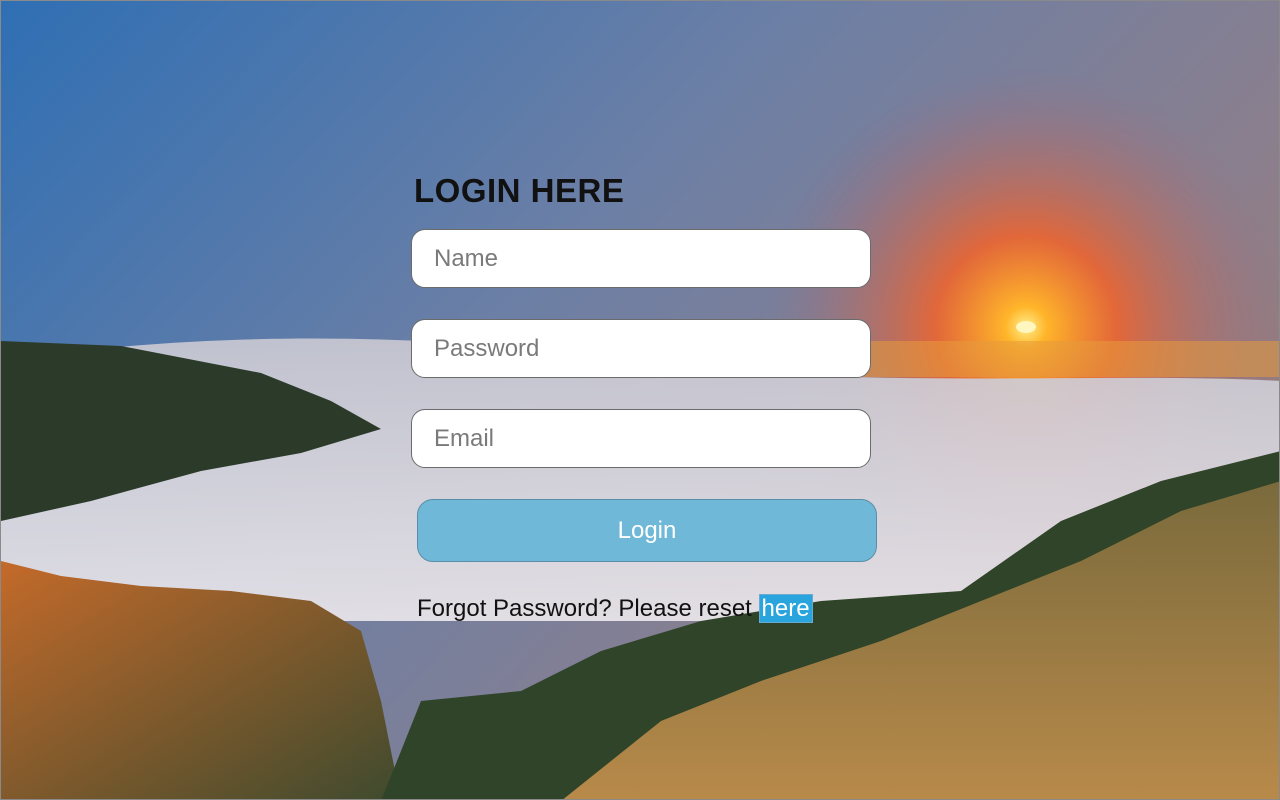 The image size is (1280, 800). I want to click on forgot-password-label: Forgot Password? Please reset, so click(588, 608).